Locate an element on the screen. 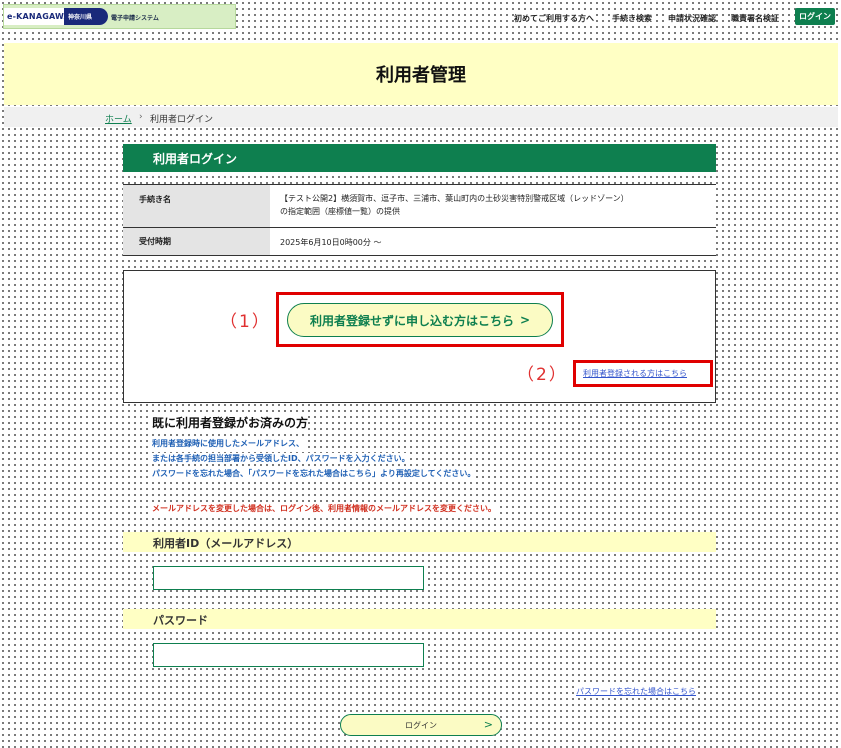 This screenshot has height=748, width=841. registered-users-heading: 既に利用者登録がお済みの方 is located at coordinates (230, 422).